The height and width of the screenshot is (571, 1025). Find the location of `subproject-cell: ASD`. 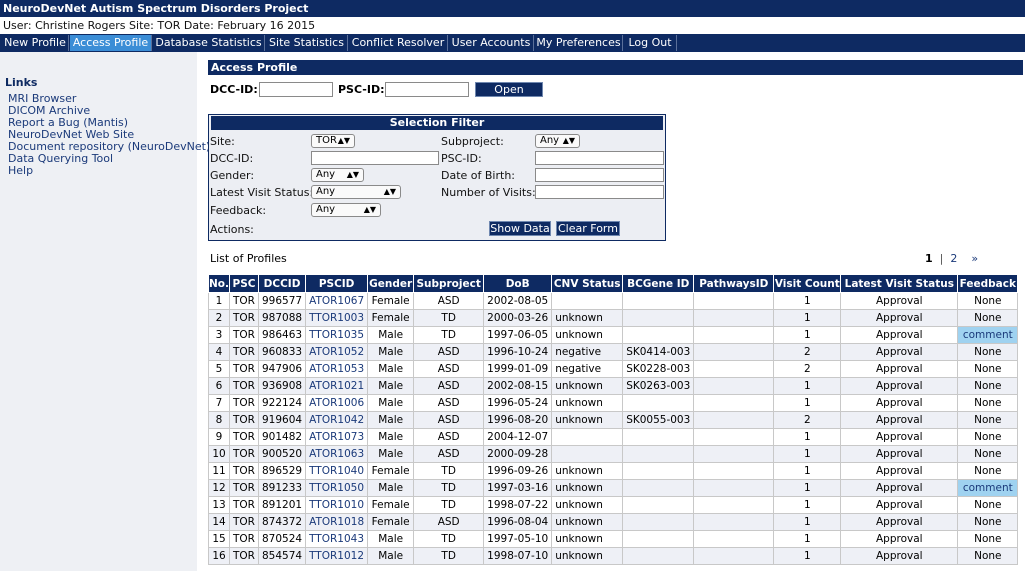

subproject-cell: ASD is located at coordinates (449, 352).